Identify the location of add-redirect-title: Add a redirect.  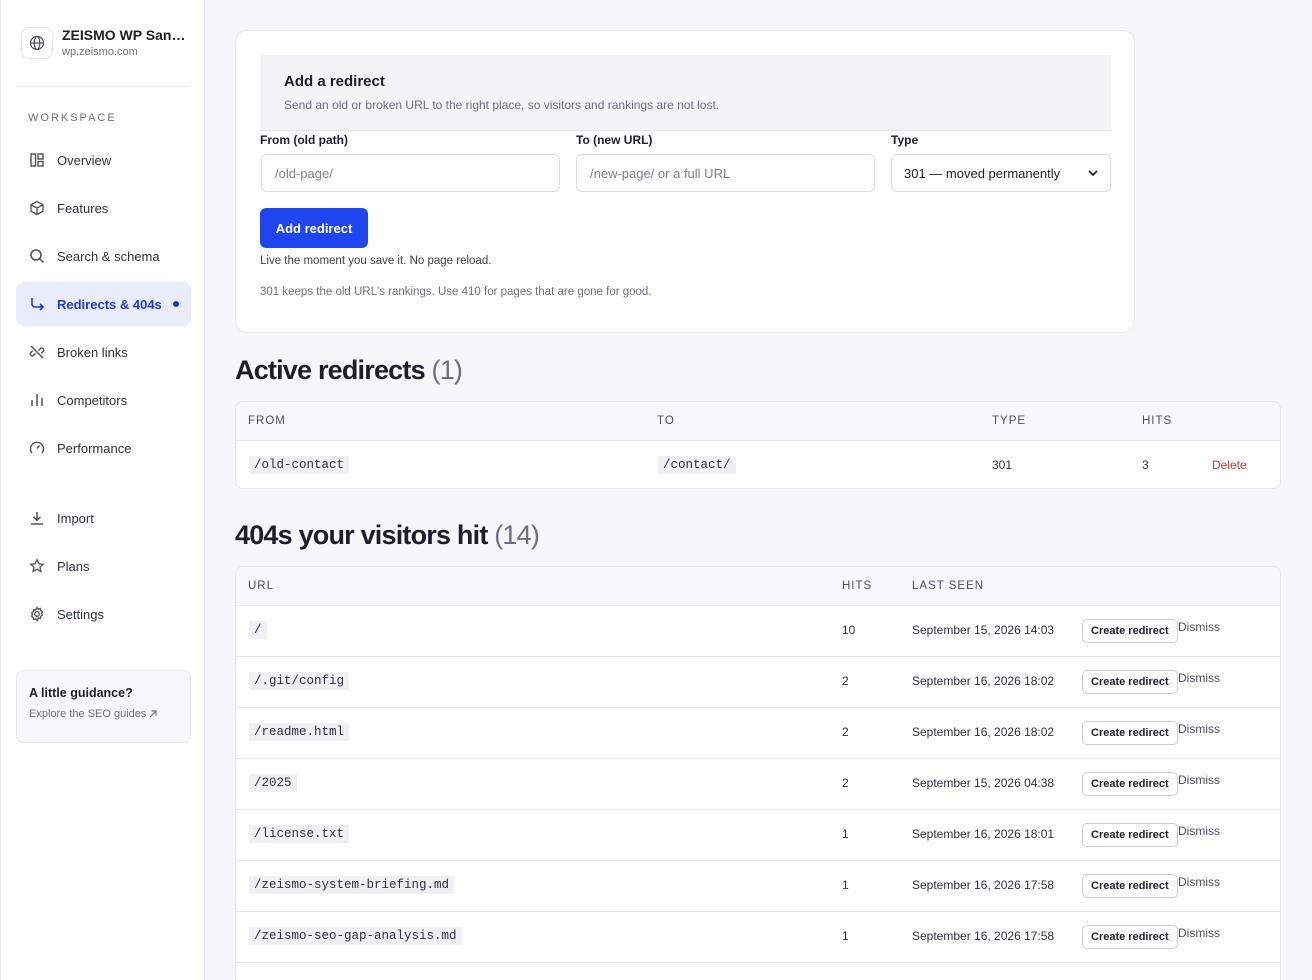
(334, 81).